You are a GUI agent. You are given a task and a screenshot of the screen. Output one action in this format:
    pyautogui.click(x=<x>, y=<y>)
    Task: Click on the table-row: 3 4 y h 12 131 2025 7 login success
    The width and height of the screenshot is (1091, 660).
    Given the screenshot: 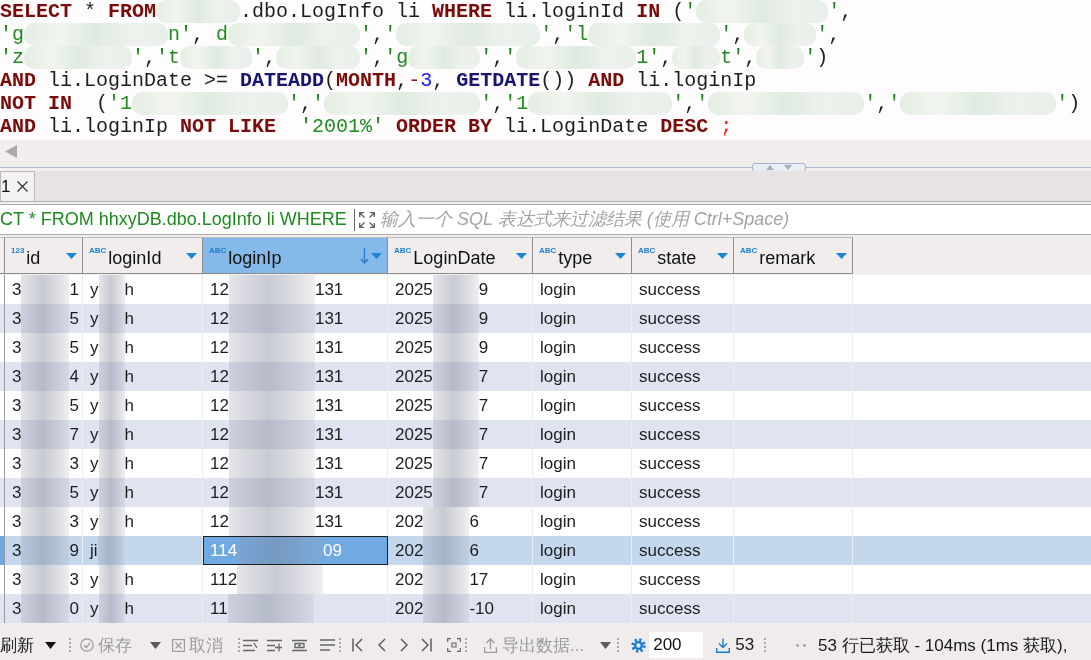 What is the action you would take?
    pyautogui.click(x=545, y=376)
    